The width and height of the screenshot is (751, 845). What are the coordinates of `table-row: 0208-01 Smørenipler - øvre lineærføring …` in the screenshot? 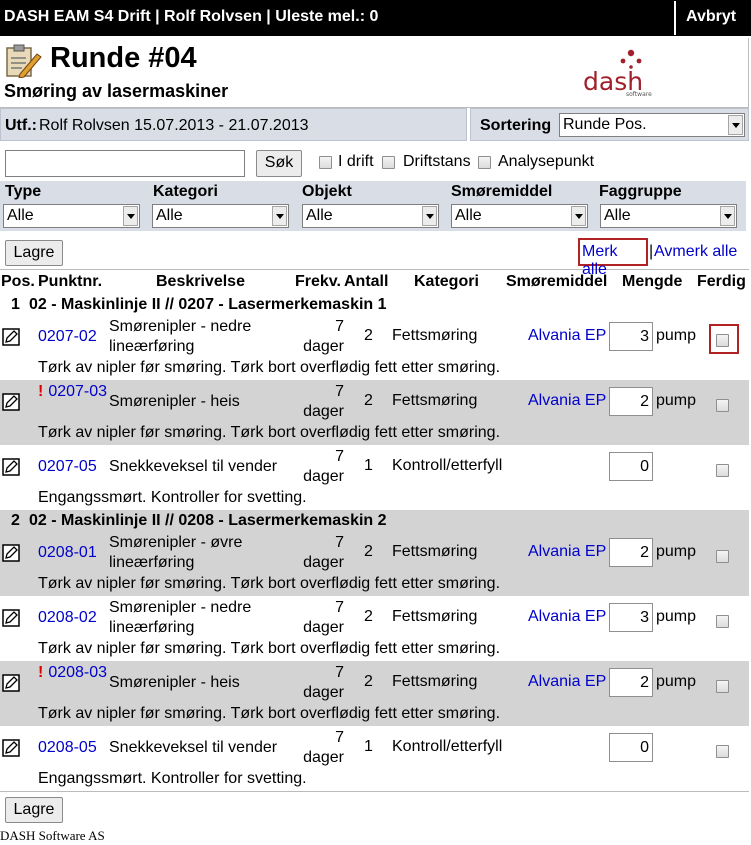 It's located at (374, 563).